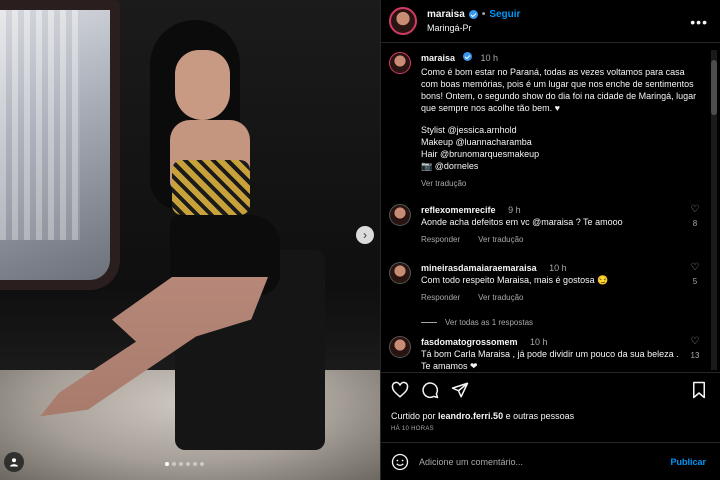 Image resolution: width=720 pixels, height=480 pixels. What do you see at coordinates (184, 464) in the screenshot?
I see `carousel-indicator` at bounding box center [184, 464].